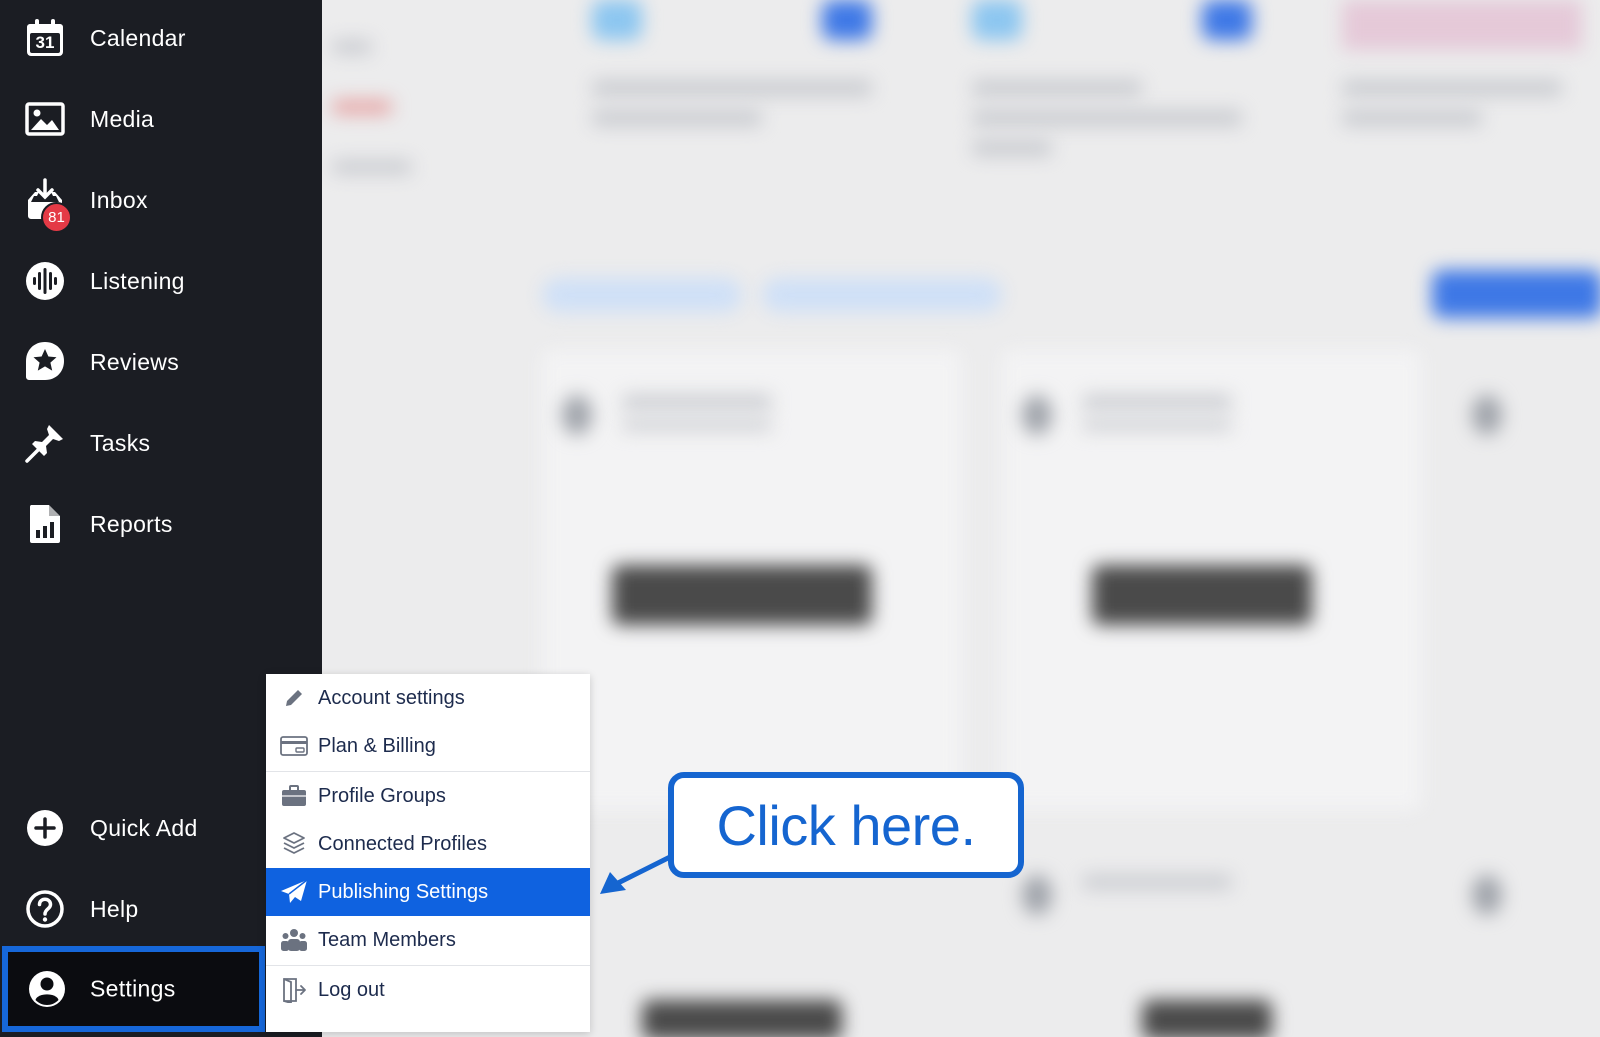 The width and height of the screenshot is (1600, 1037). What do you see at coordinates (138, 37) in the screenshot?
I see `sidebar-item-label: Calendar` at bounding box center [138, 37].